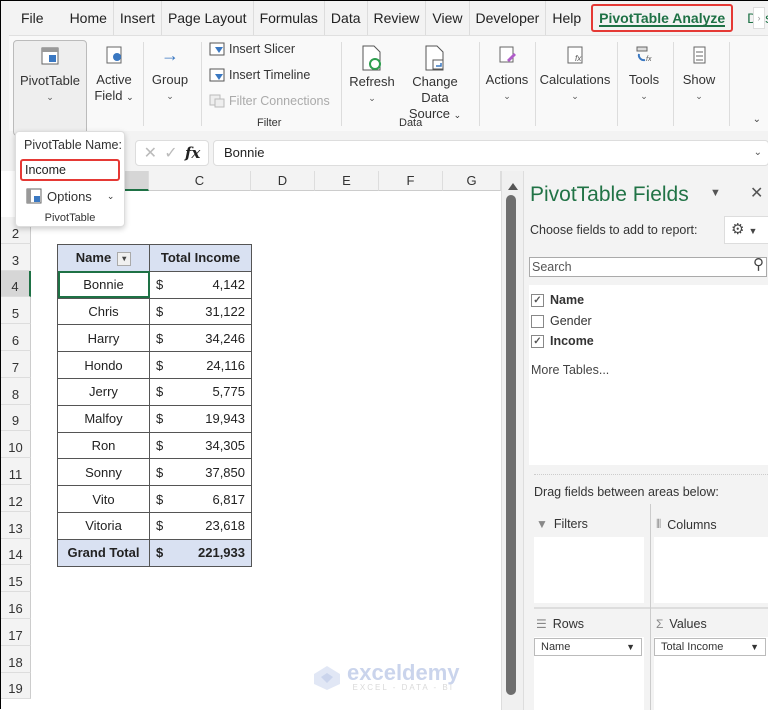 The height and width of the screenshot is (710, 768). Describe the element at coordinates (200, 311) in the screenshot. I see `pivot-cell-income: $31,122` at that location.